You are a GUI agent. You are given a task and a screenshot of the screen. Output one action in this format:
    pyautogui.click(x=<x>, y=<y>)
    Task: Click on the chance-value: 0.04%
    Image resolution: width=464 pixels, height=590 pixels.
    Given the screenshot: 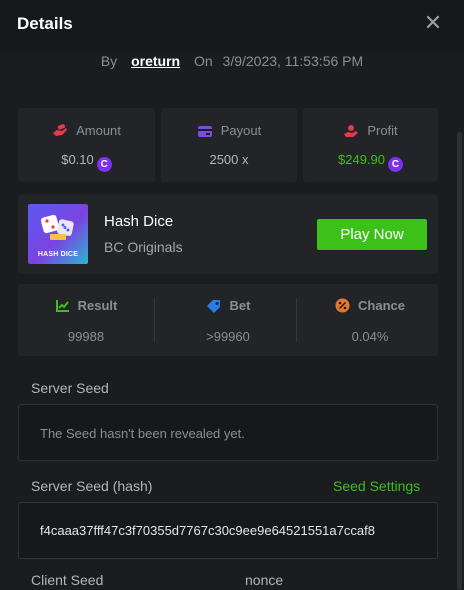 What is the action you would take?
    pyautogui.click(x=370, y=336)
    